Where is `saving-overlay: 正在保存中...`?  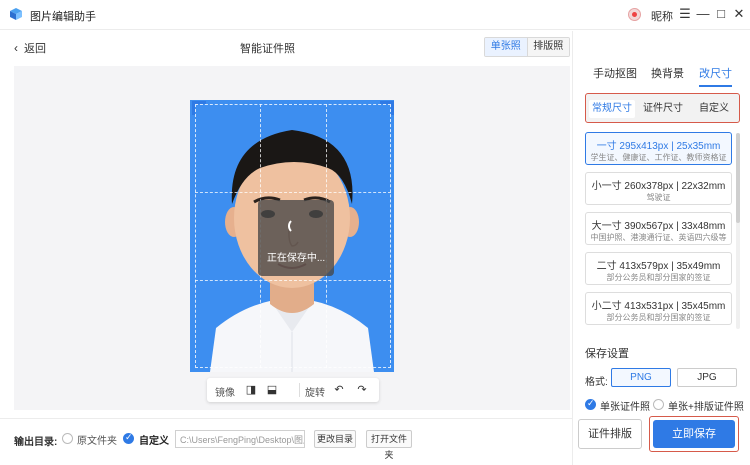
saving-overlay: 正在保存中... is located at coordinates (296, 238).